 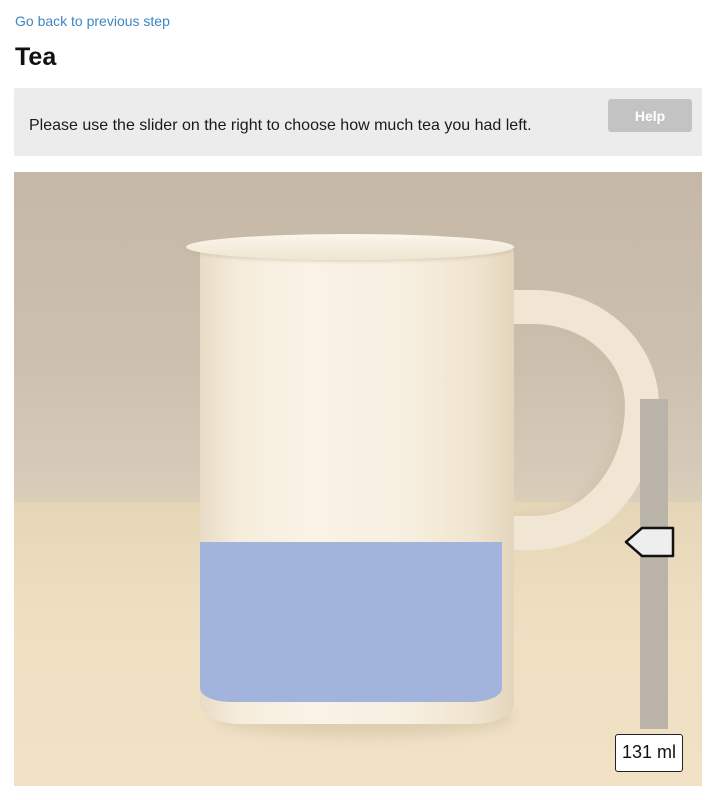 What do you see at coordinates (654, 564) in the screenshot?
I see `portion-slider-track` at bounding box center [654, 564].